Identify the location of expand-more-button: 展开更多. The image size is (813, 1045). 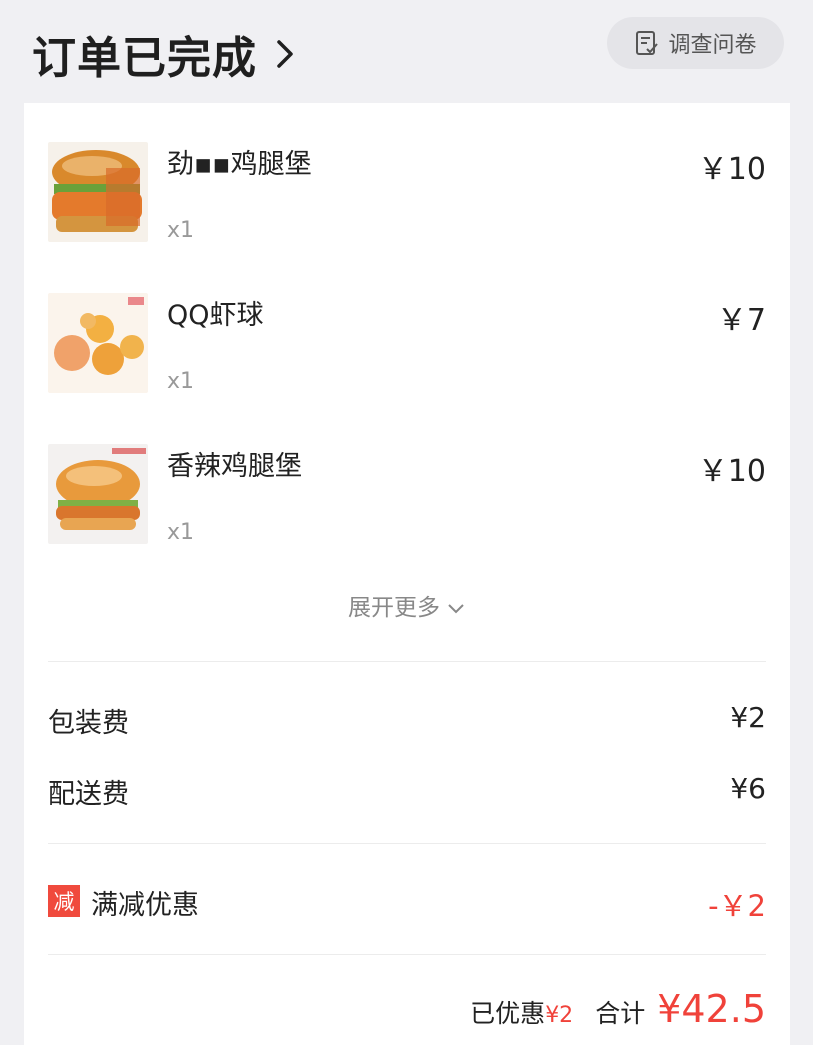
(407, 605).